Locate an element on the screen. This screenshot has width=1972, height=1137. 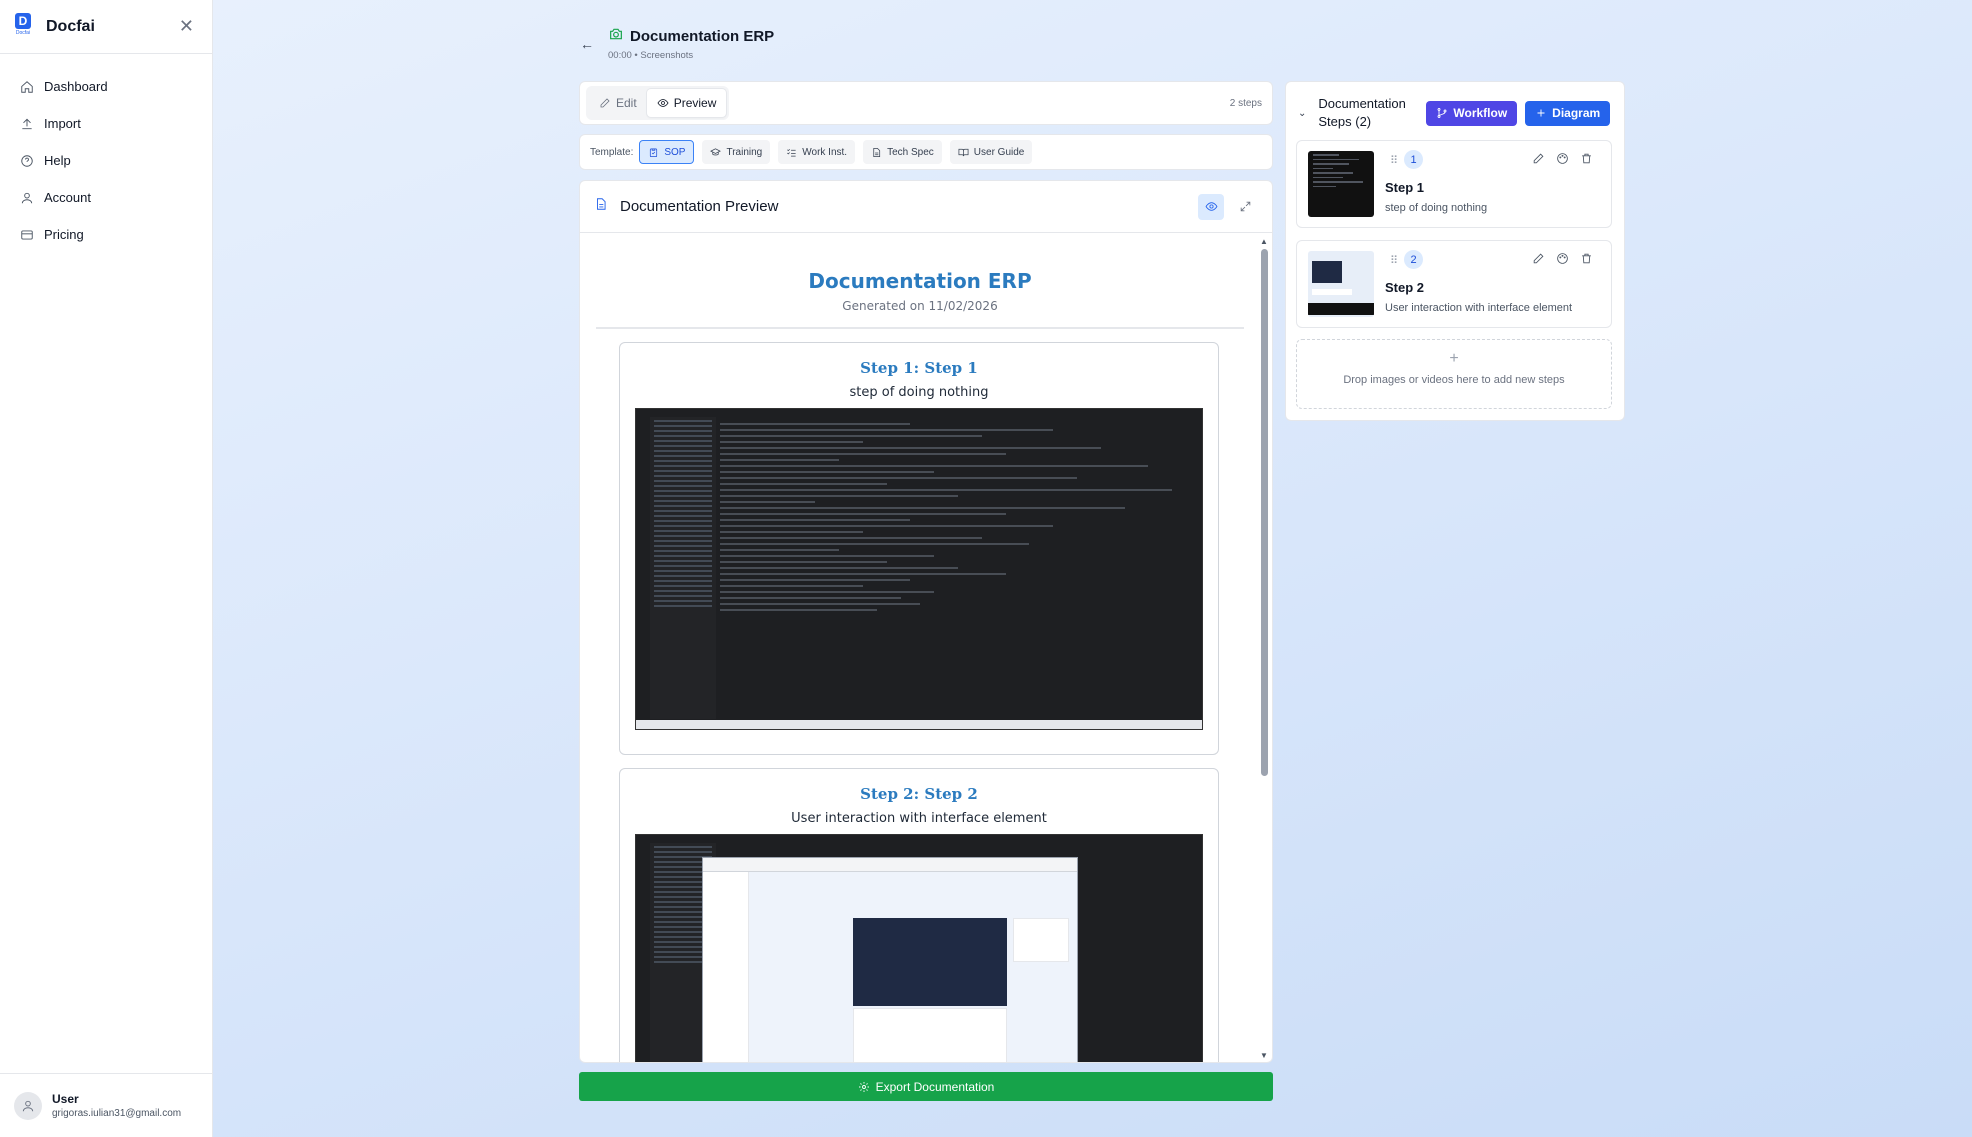
app-logo: D Docfai is located at coordinates (23, 26).